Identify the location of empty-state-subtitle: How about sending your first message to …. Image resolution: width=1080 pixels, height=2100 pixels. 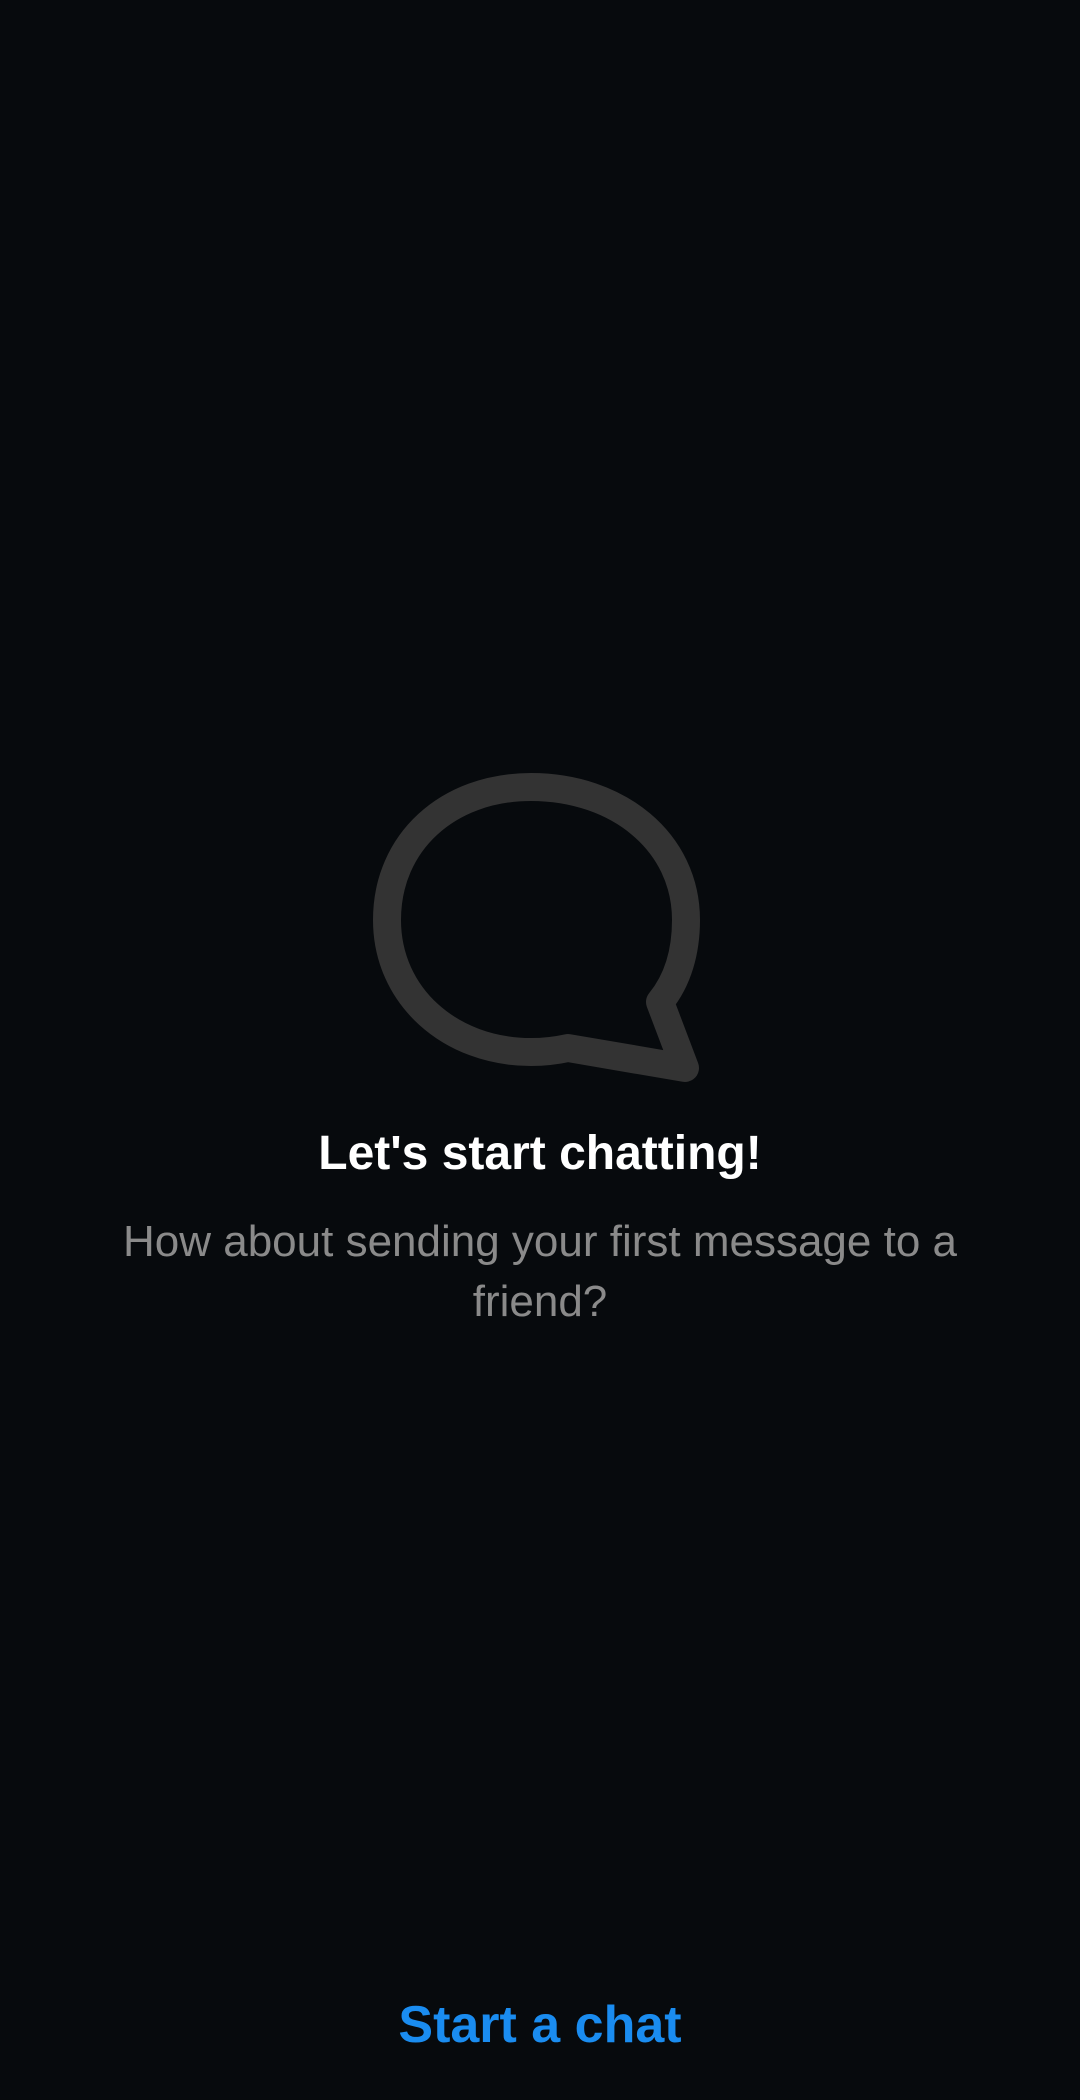
(539, 1271).